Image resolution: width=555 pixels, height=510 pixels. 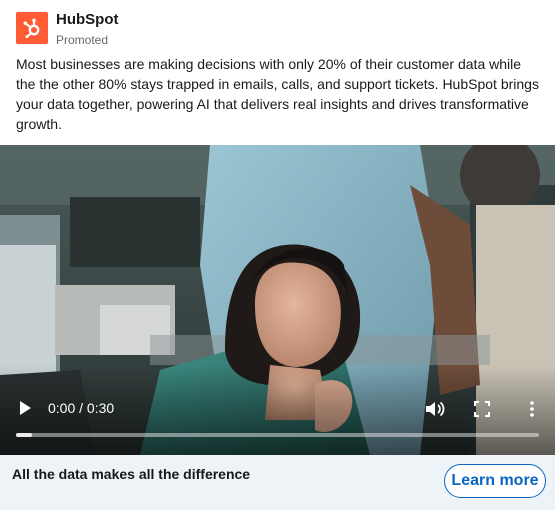 I want to click on volume-icon, so click(x=435, y=409).